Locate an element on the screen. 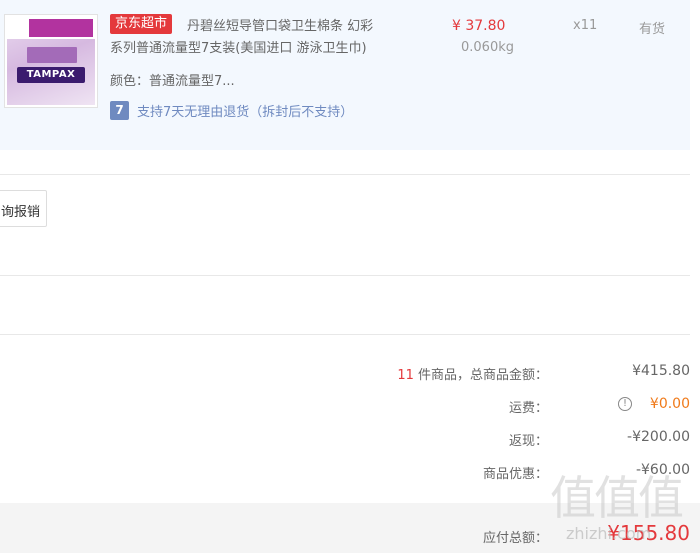 The image size is (700, 553). seven-day-return-icon: 7 is located at coordinates (119, 110).